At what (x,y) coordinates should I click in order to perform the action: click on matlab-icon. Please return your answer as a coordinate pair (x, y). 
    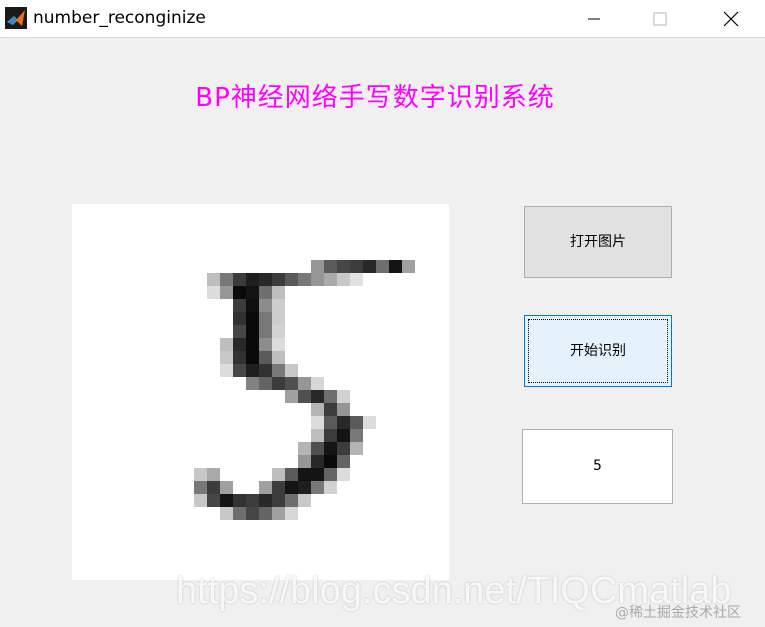
    Looking at the image, I should click on (16, 18).